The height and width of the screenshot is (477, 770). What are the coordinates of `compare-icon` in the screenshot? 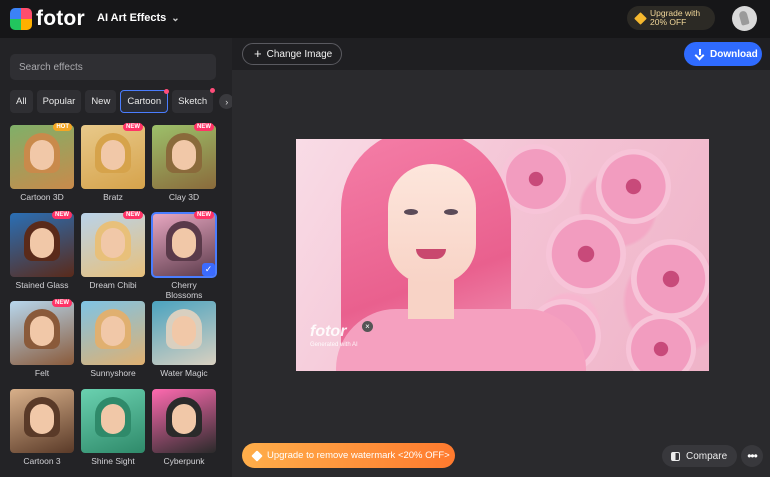 It's located at (675, 456).